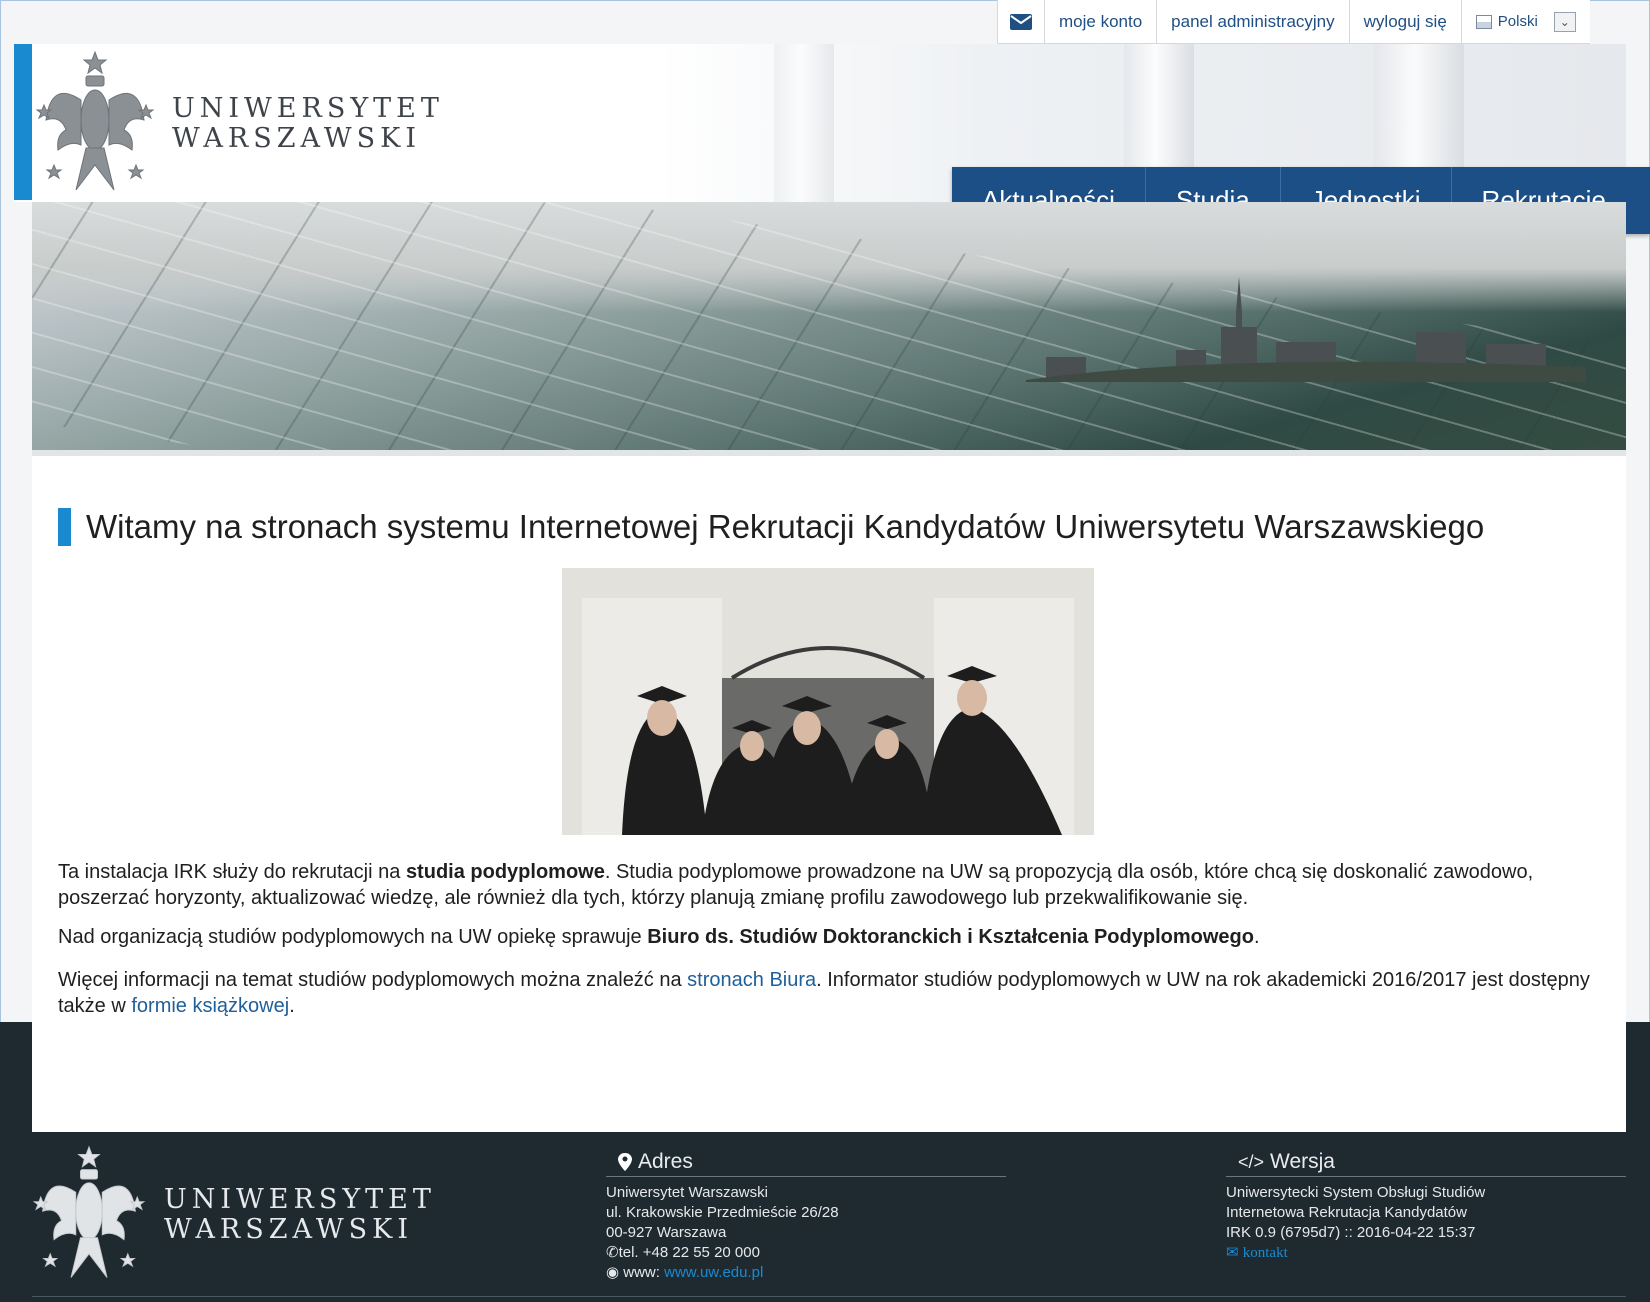 This screenshot has height=1302, width=1650. Describe the element at coordinates (23, 122) in the screenshot. I see `header-accent-bar` at that location.